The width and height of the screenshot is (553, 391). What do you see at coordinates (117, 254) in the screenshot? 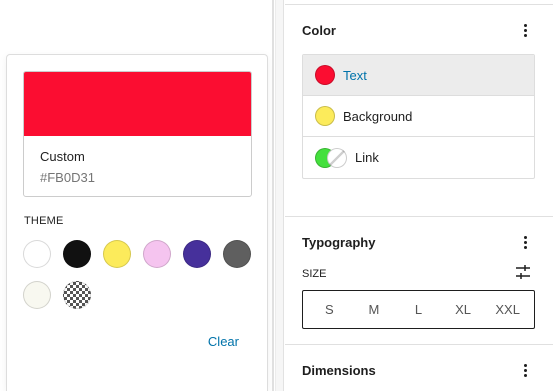
I see `yellow-swatch` at bounding box center [117, 254].